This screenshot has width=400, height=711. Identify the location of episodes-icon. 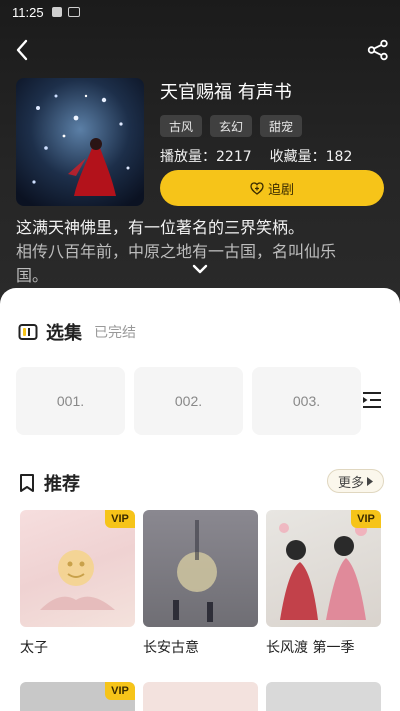
(28, 332).